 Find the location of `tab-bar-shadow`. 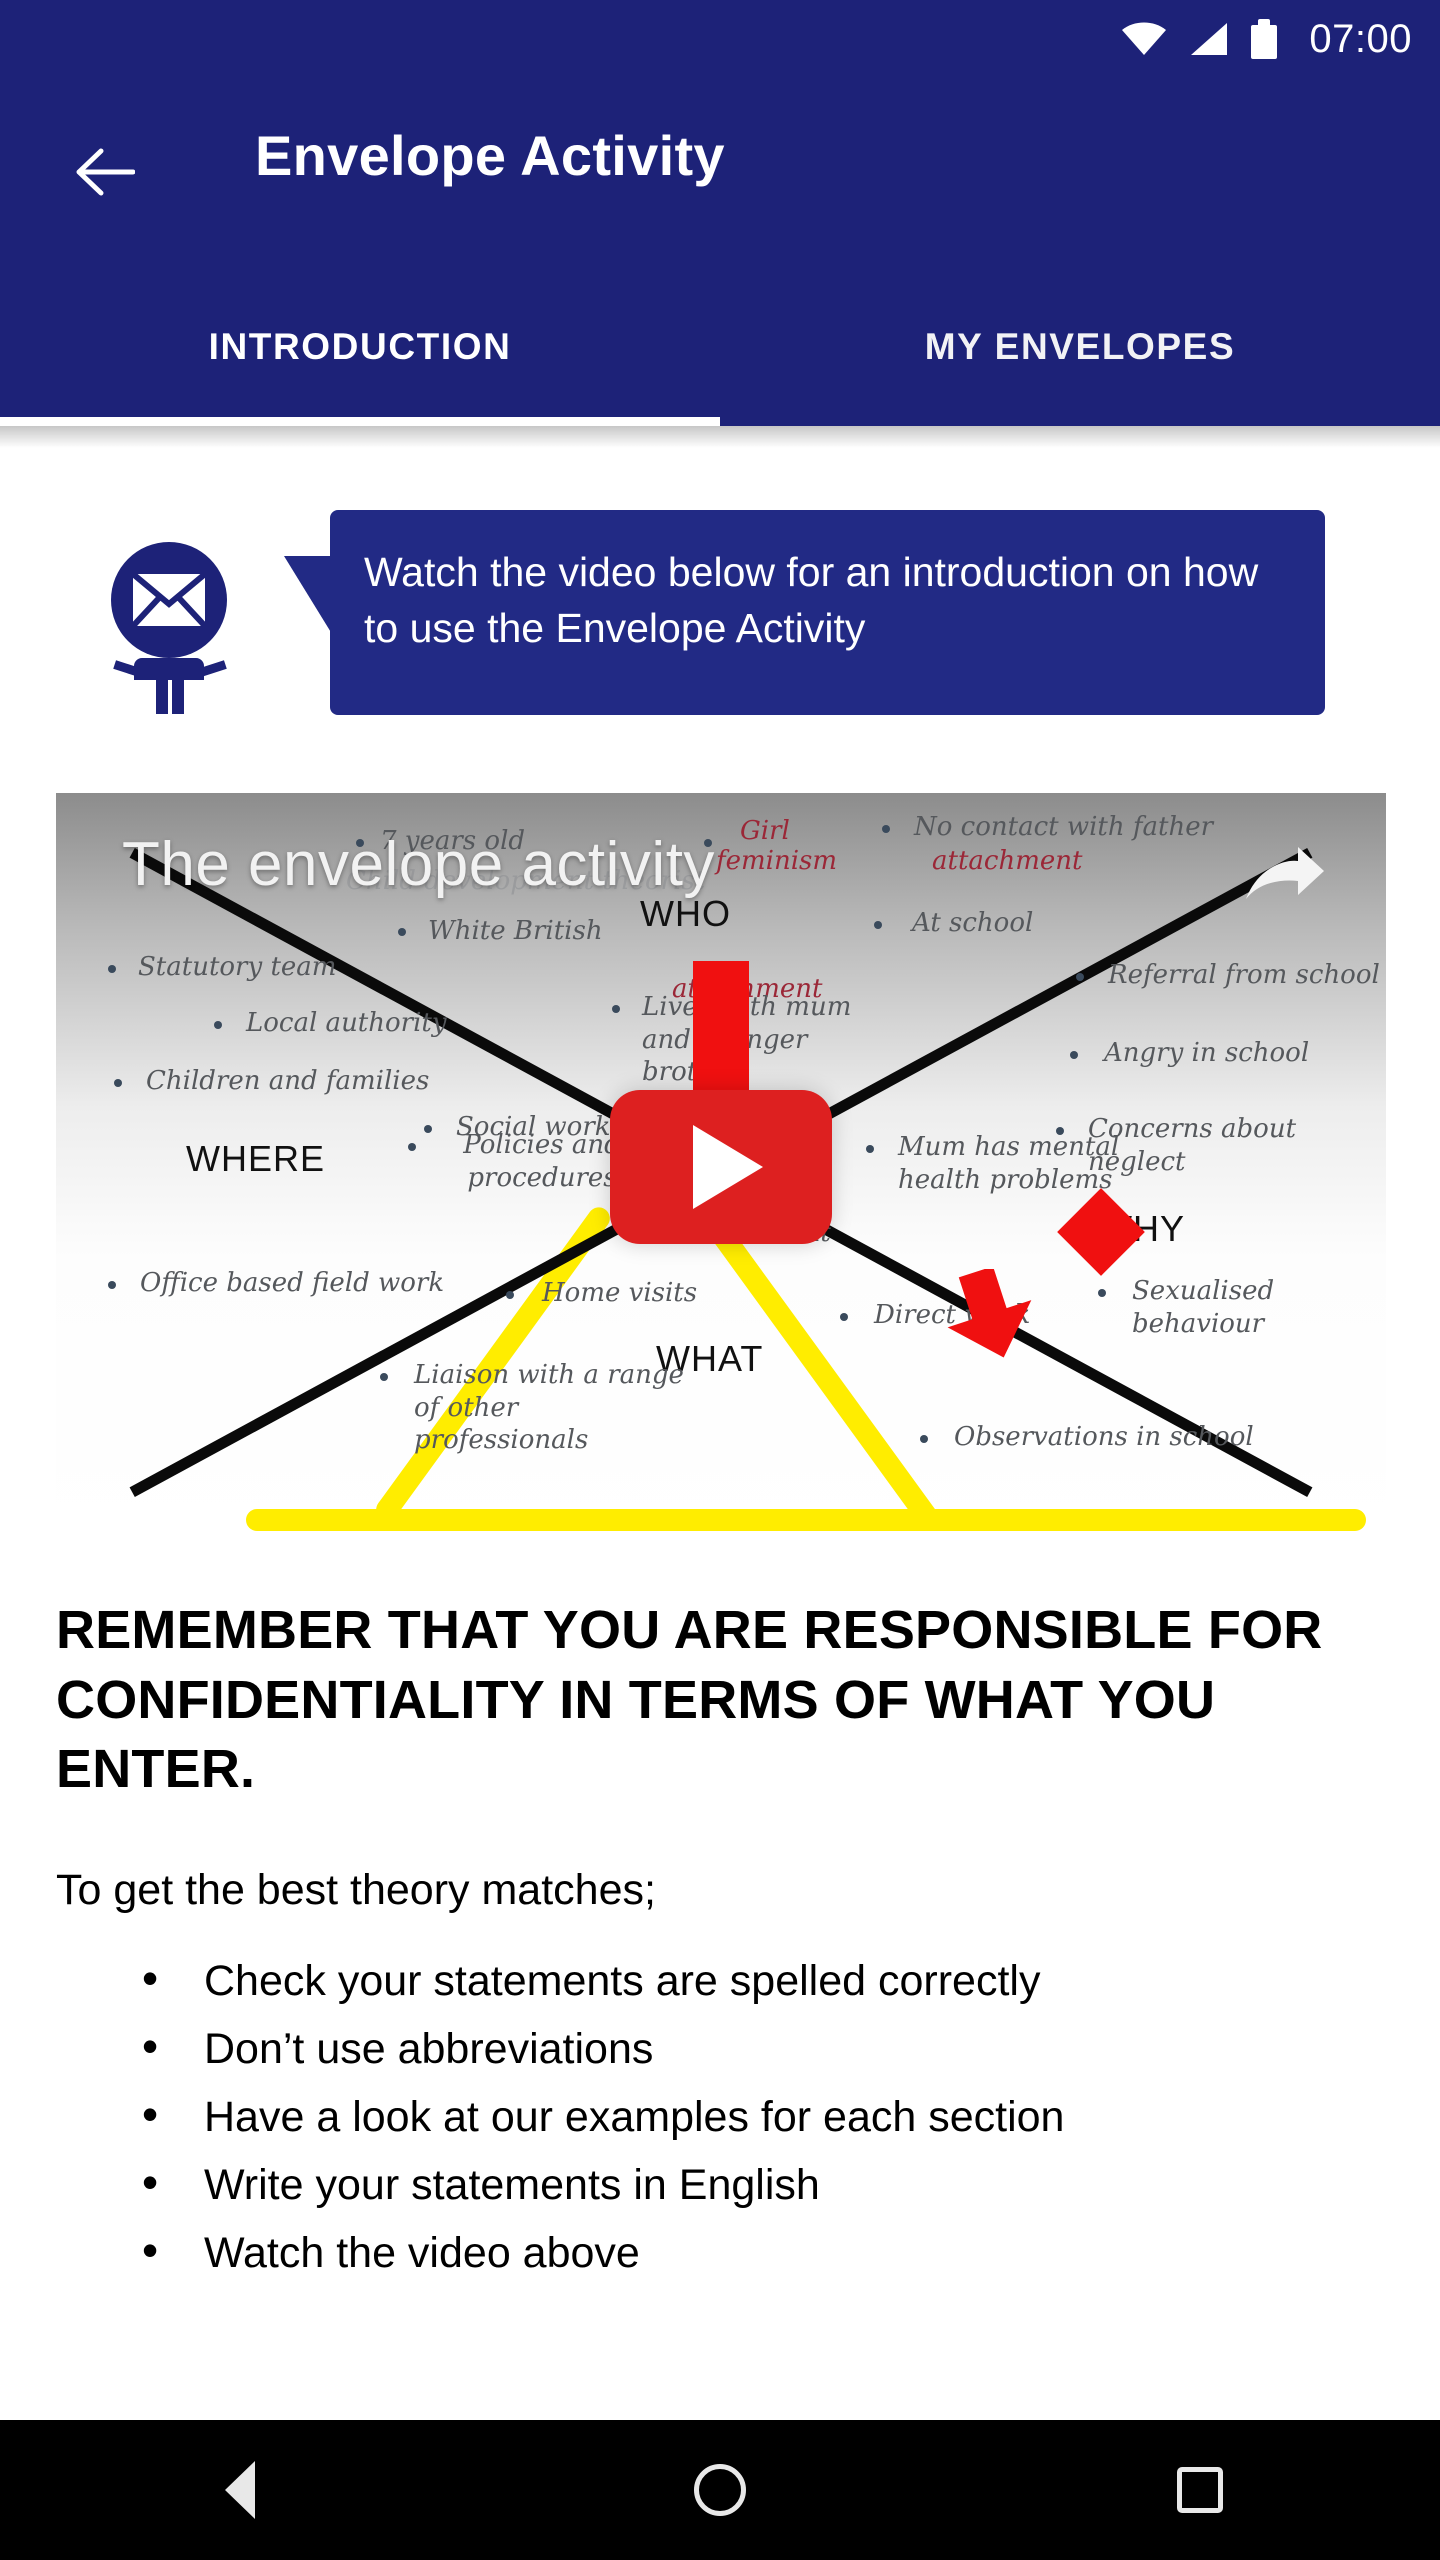

tab-bar-shadow is located at coordinates (720, 437).